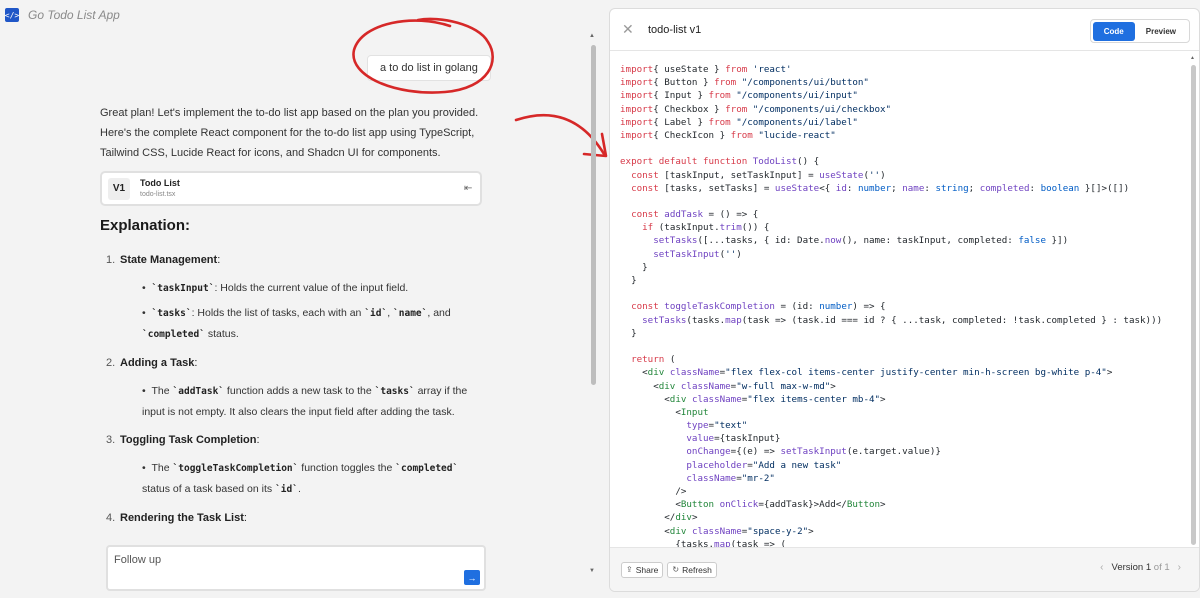 This screenshot has width=1200, height=598. I want to click on code-line: import{ CheckIcon } from "lucide-react", so click(909, 135).